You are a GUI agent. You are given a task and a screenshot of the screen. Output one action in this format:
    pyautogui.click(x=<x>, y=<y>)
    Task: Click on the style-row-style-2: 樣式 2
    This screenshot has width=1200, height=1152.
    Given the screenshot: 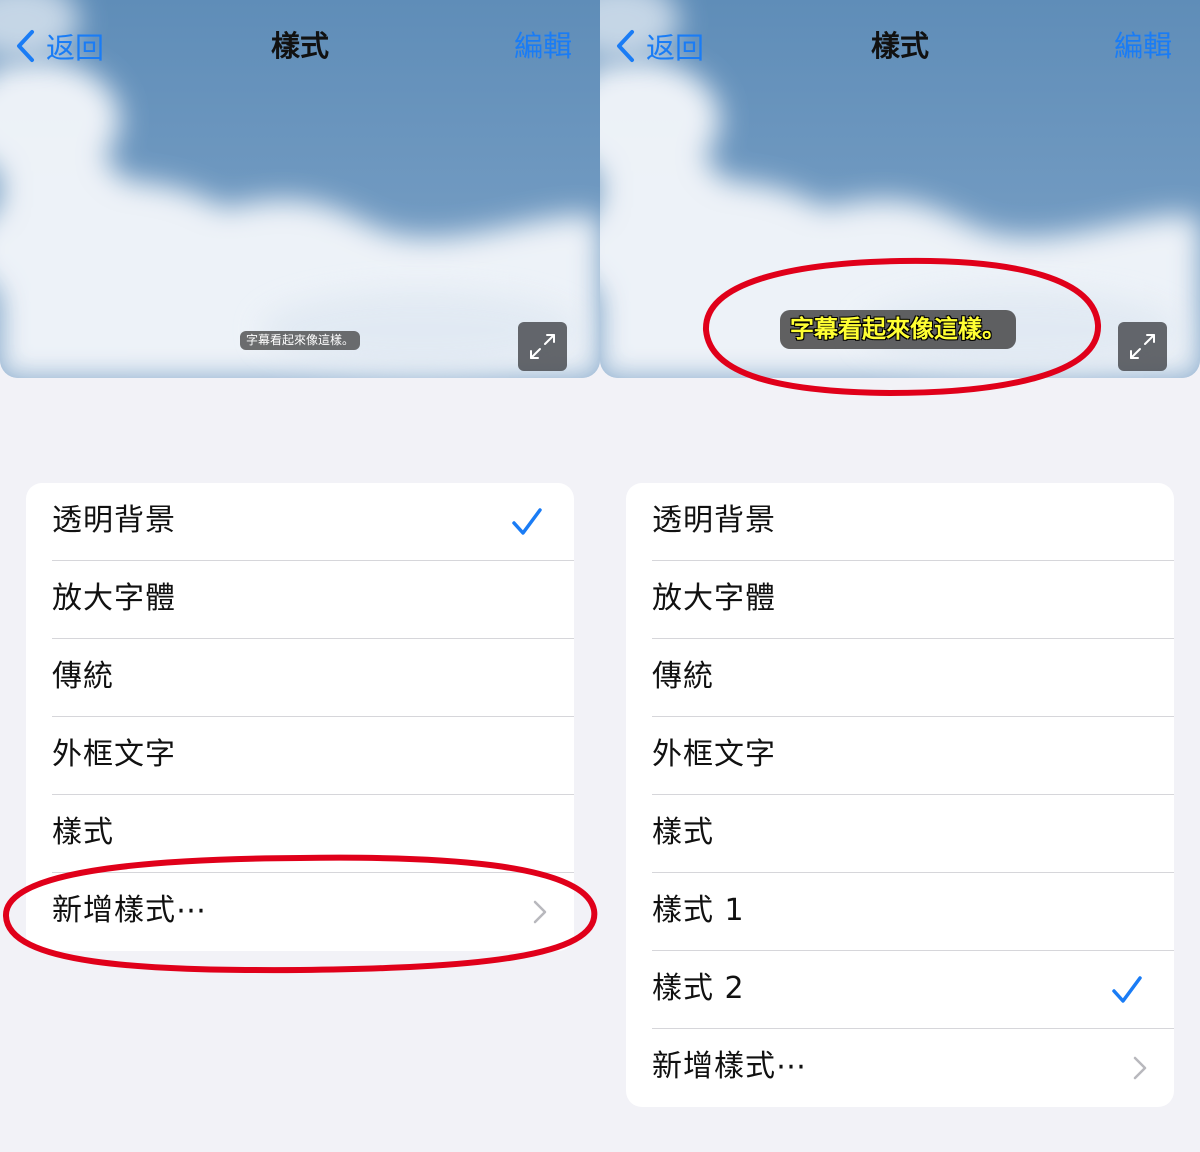 What is the action you would take?
    pyautogui.click(x=900, y=990)
    